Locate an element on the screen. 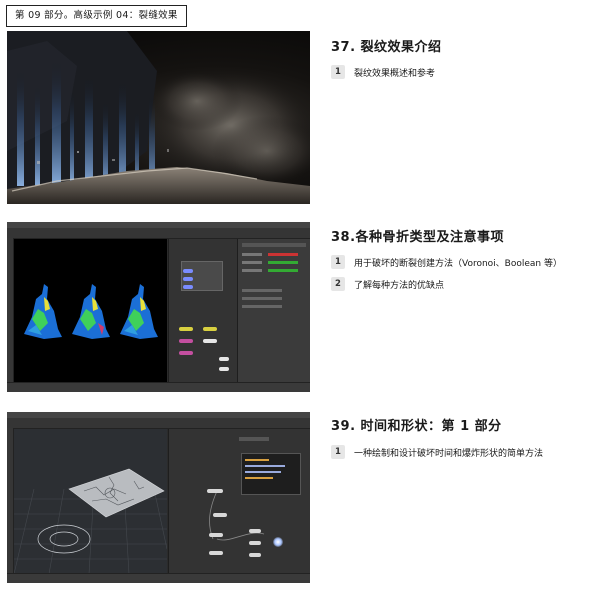 This screenshot has width=600, height=590. lesson-38-title: 38.各种骨折类型及注意事项 is located at coordinates (418, 237).